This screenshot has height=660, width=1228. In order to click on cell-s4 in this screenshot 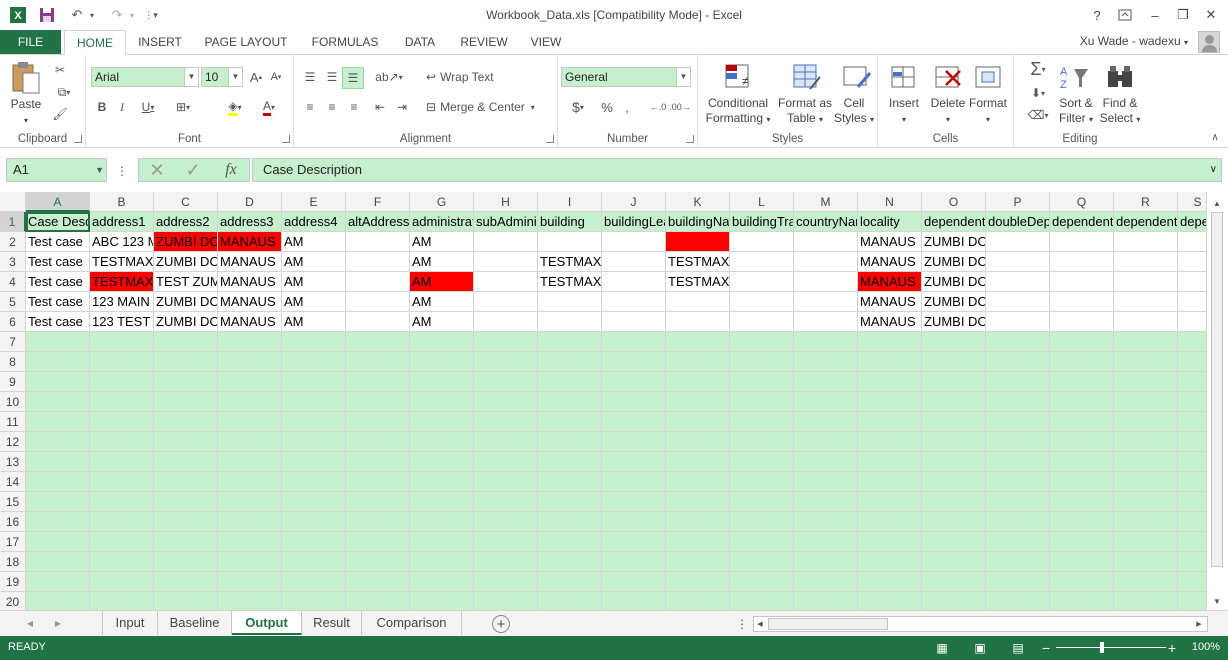, I will do `click(1192, 282)`.